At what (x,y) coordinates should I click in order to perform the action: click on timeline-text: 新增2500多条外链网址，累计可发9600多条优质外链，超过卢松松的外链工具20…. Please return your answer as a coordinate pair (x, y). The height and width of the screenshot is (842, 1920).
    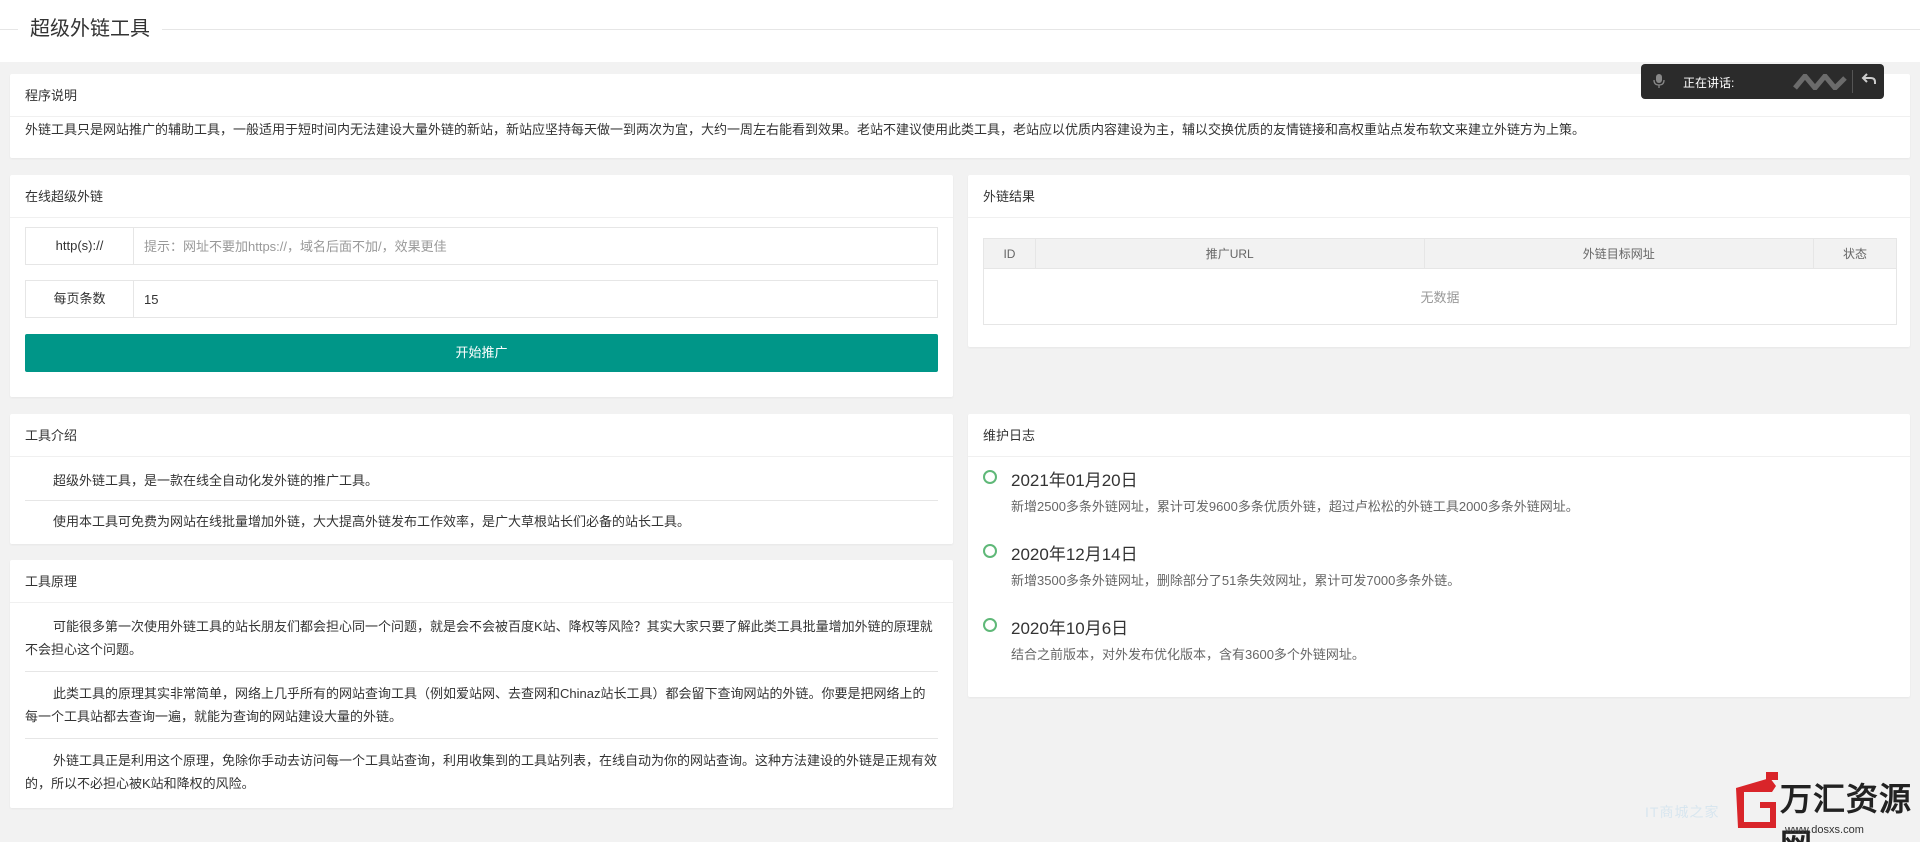
    Looking at the image, I should click on (1295, 506).